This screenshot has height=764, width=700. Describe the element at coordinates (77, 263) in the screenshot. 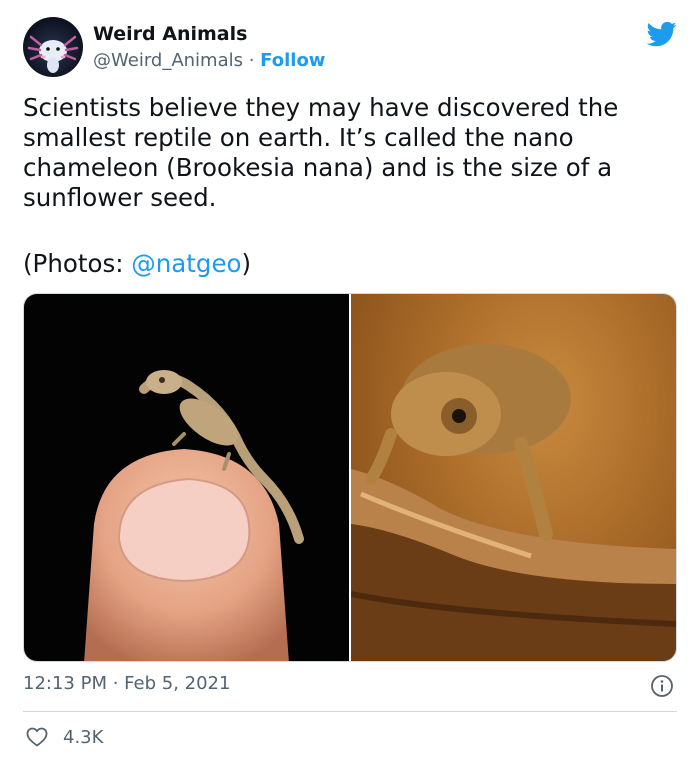

I see `photo-credit-prefix: (Photos:` at that location.